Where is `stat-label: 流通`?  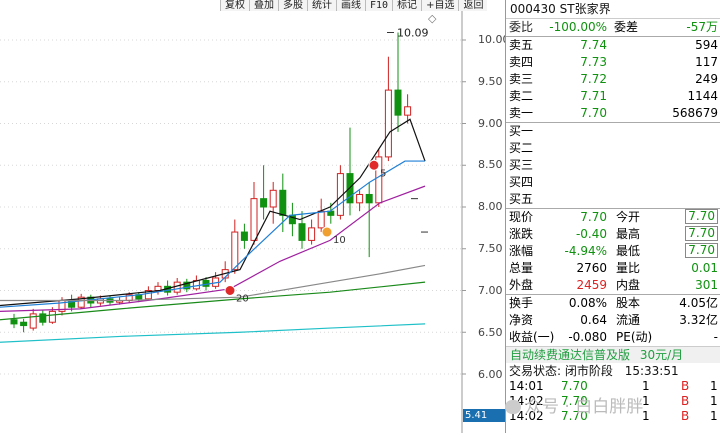 stat-label: 流通 is located at coordinates (628, 320).